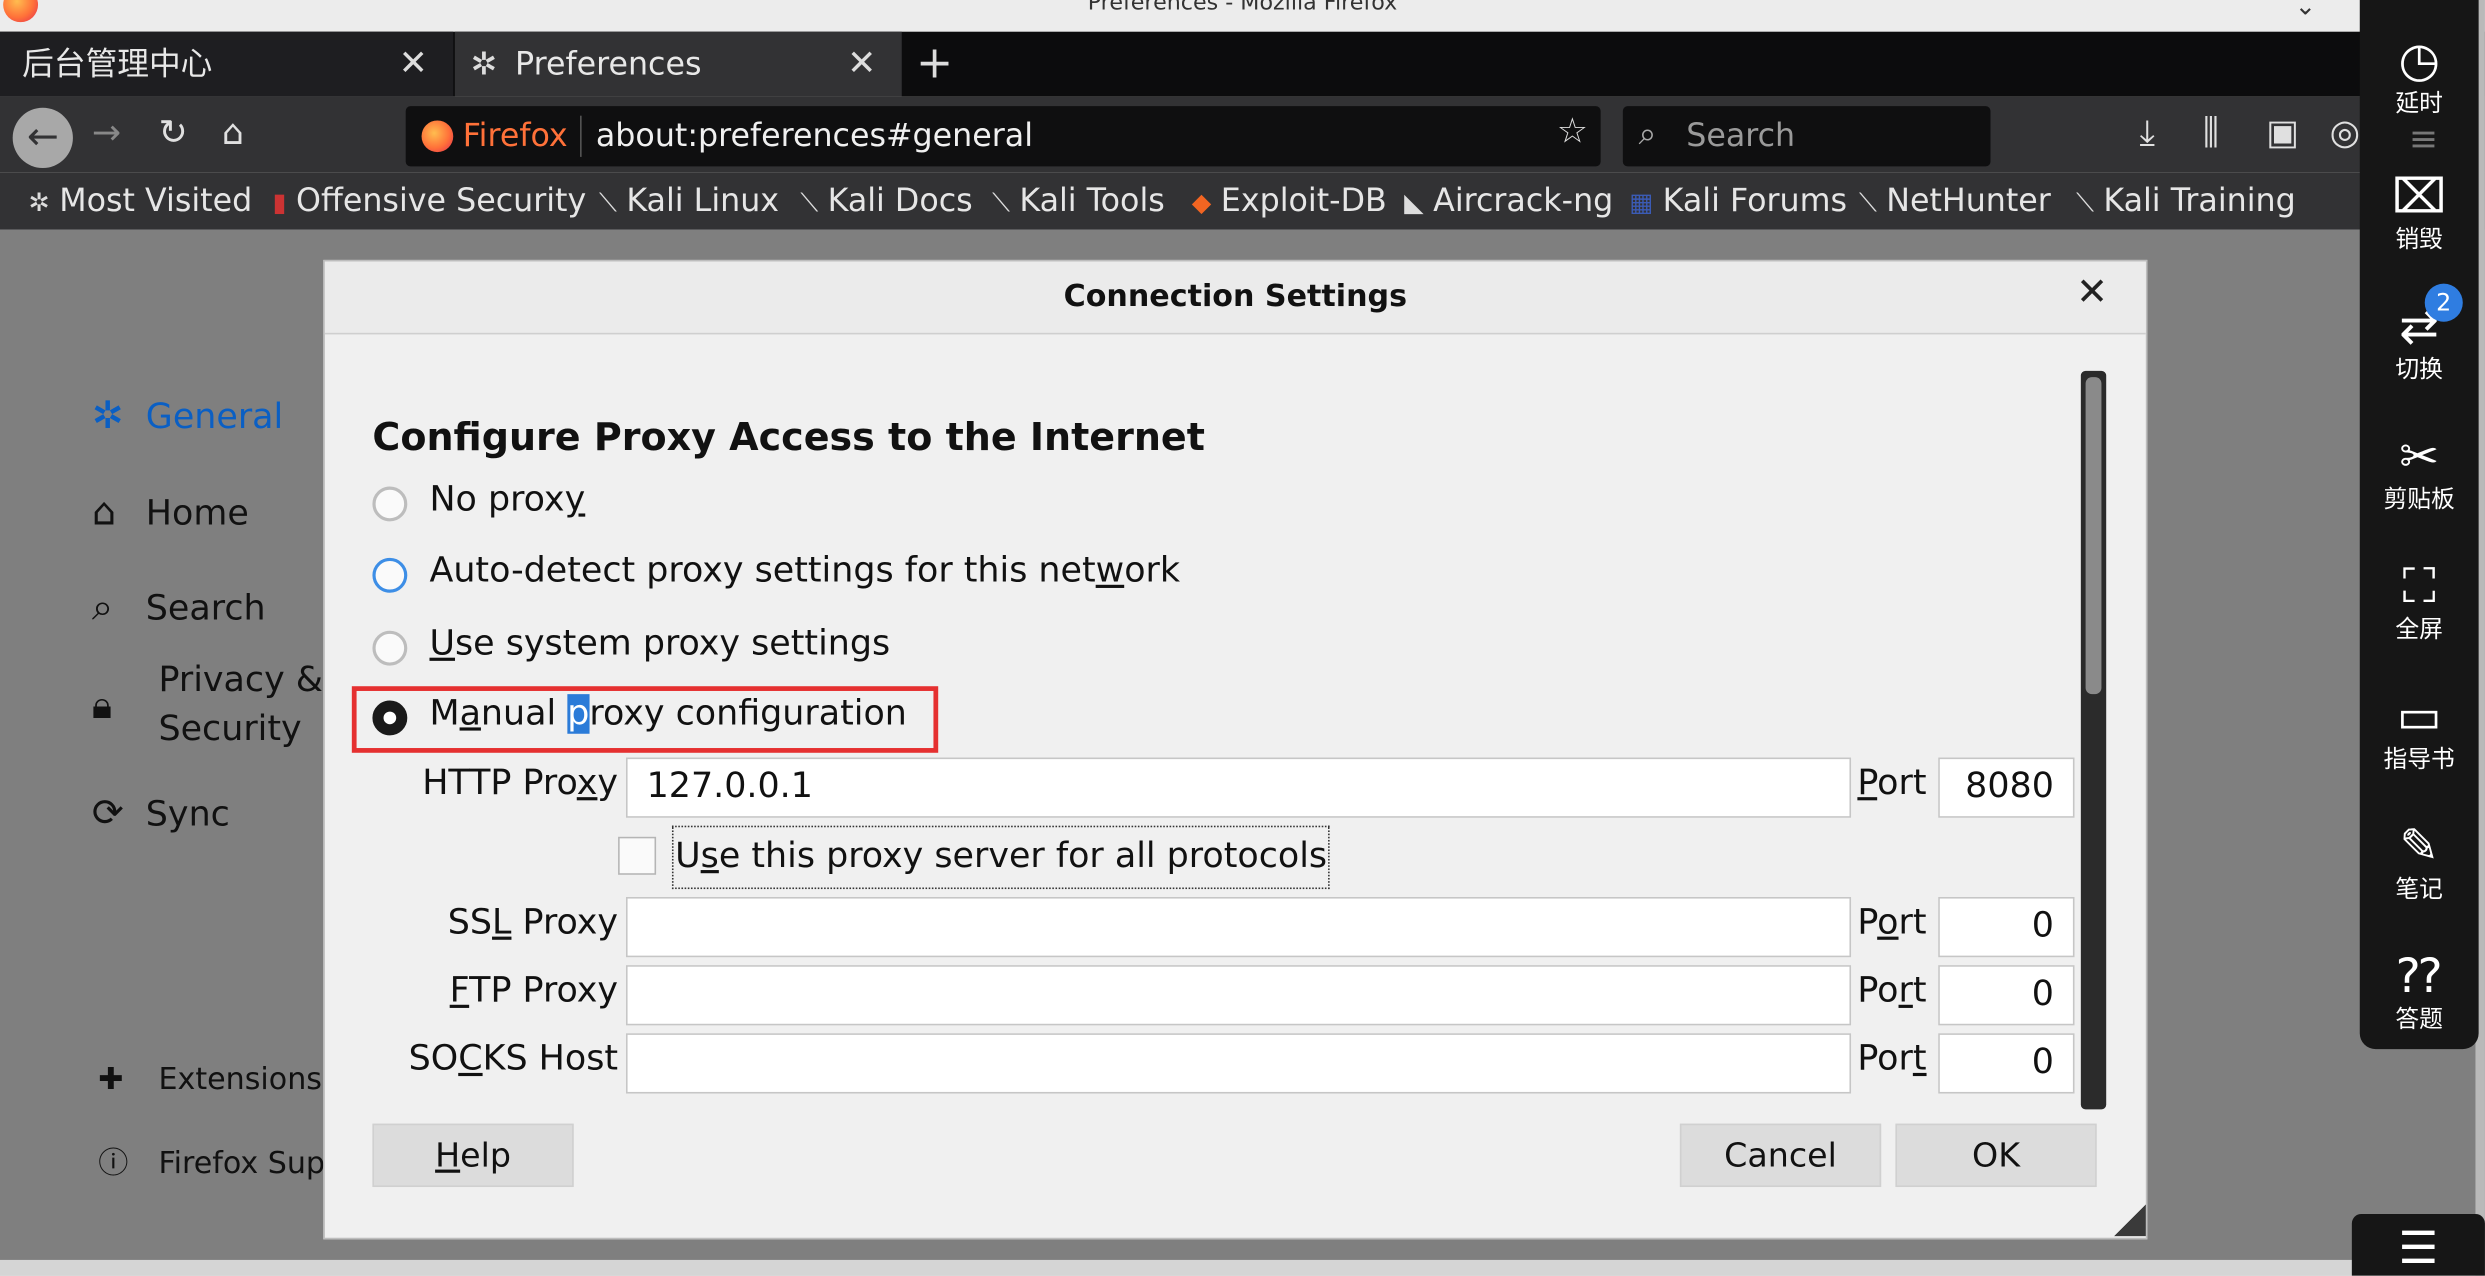  Describe the element at coordinates (2006, 787) in the screenshot. I see `http-port-input: 8080` at that location.